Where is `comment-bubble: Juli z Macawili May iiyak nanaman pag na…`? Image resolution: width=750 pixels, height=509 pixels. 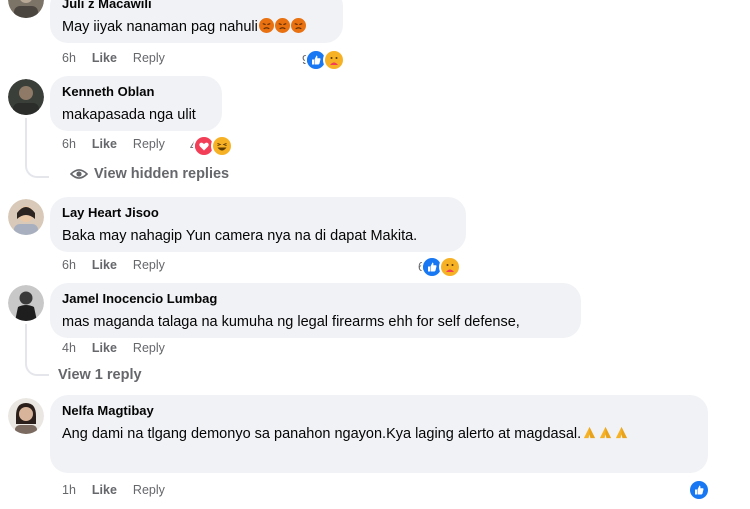 comment-bubble: Juli z Macawili May iiyak nanaman pag na… is located at coordinates (196, 21).